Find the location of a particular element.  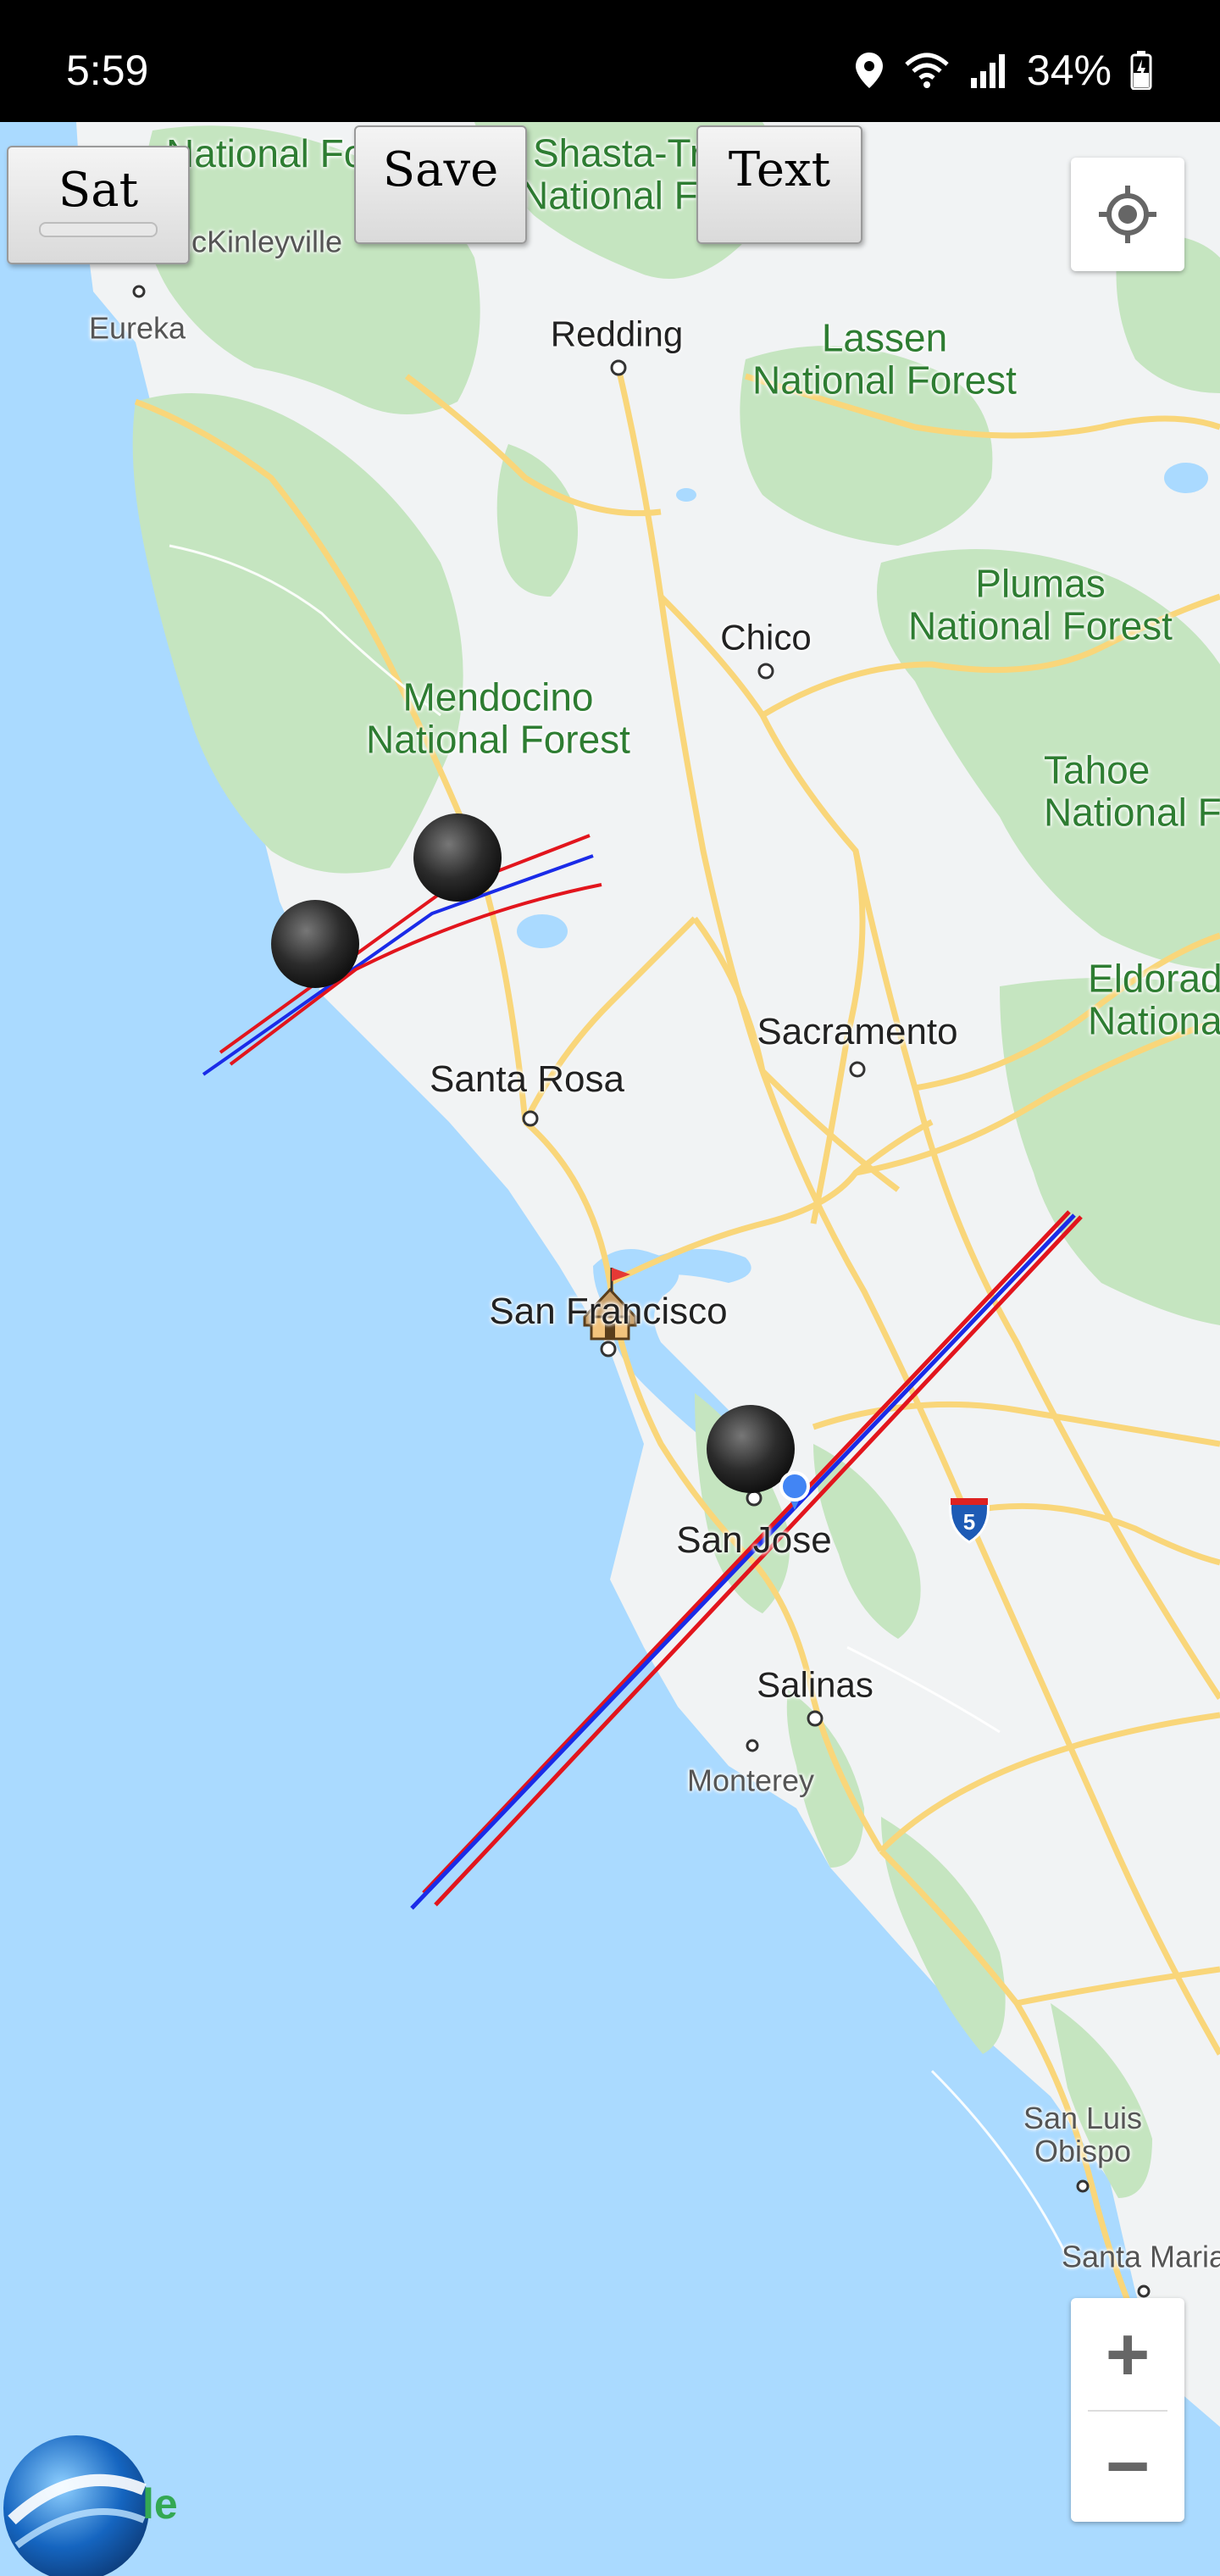

zoom-in-button: + is located at coordinates (1127, 2355).